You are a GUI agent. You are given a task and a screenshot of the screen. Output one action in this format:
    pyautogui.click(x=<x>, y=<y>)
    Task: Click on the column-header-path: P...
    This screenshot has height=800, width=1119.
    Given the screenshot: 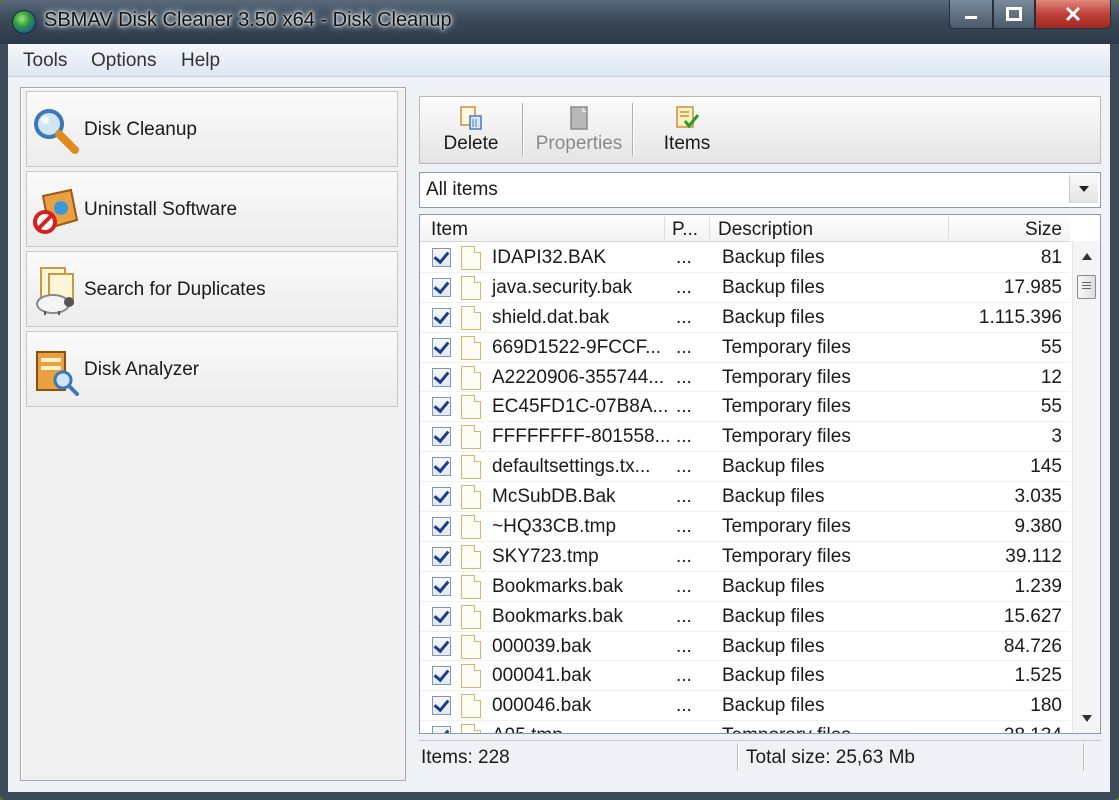 What is the action you would take?
    pyautogui.click(x=685, y=230)
    